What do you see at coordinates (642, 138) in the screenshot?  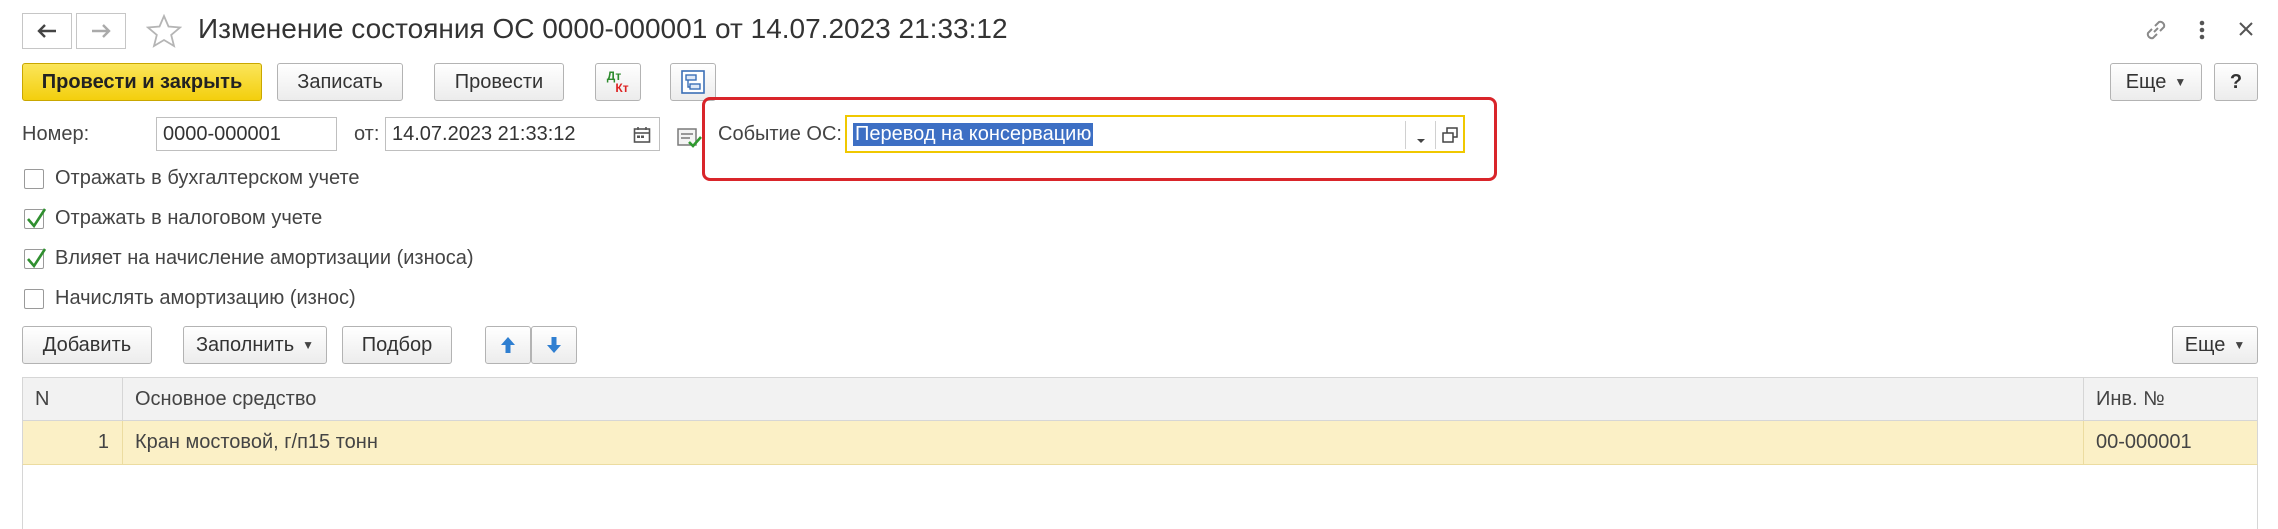 I see `calendar-icon` at bounding box center [642, 138].